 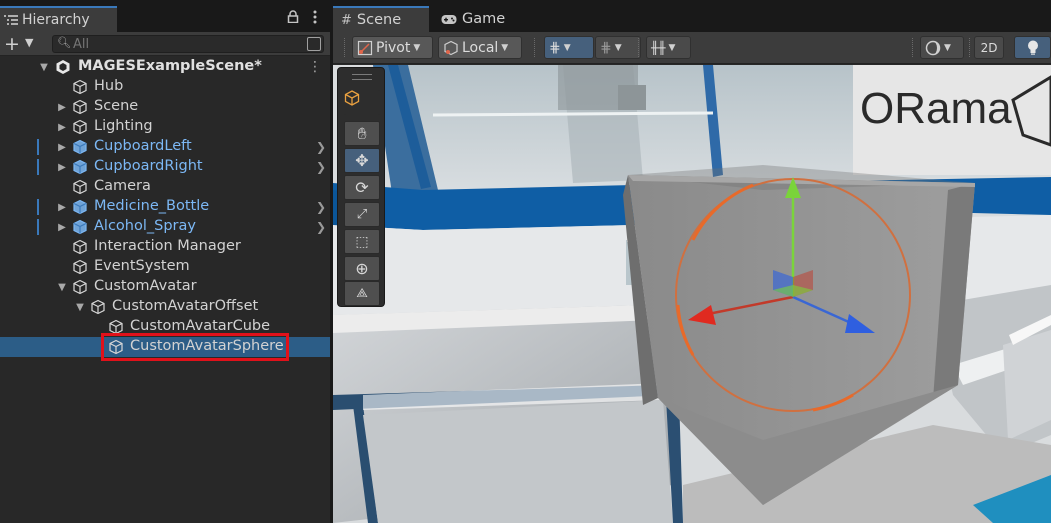 I want to click on hierarchy-item-label: CustomAvatarOffset, so click(x=185, y=306).